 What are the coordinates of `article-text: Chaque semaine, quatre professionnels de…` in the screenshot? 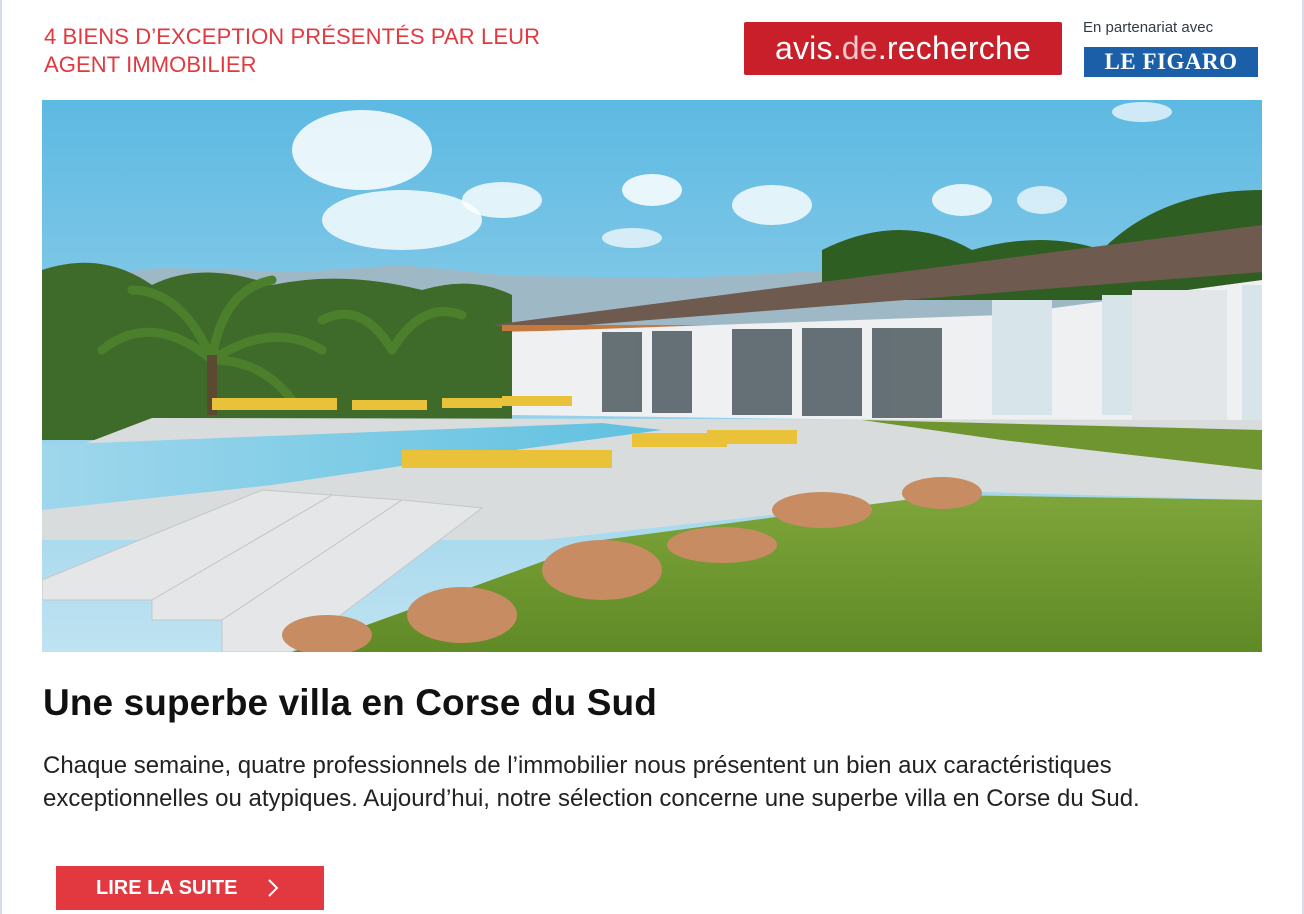 It's located at (591, 782).